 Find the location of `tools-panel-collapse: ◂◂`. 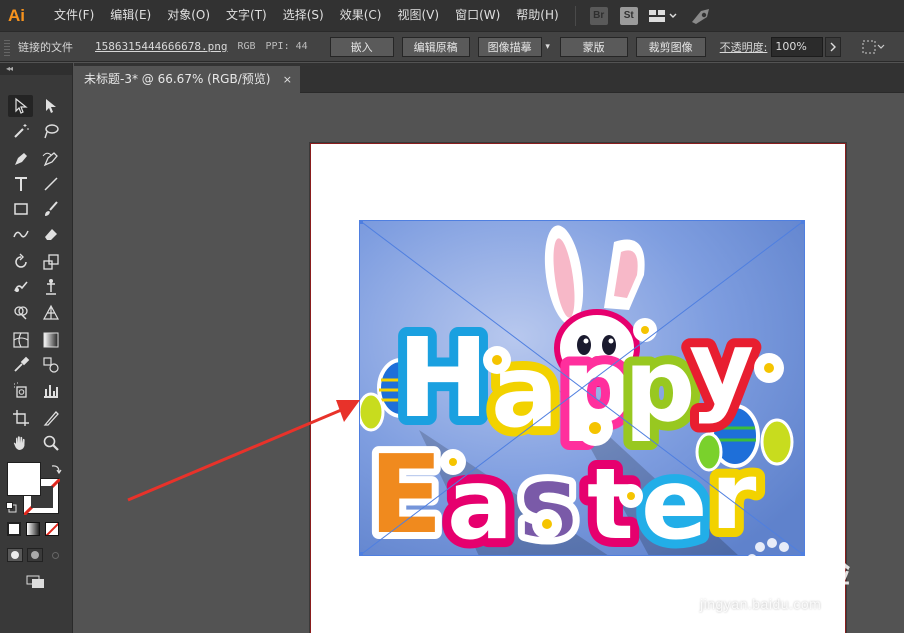

tools-panel-collapse: ◂◂ is located at coordinates (36, 69).